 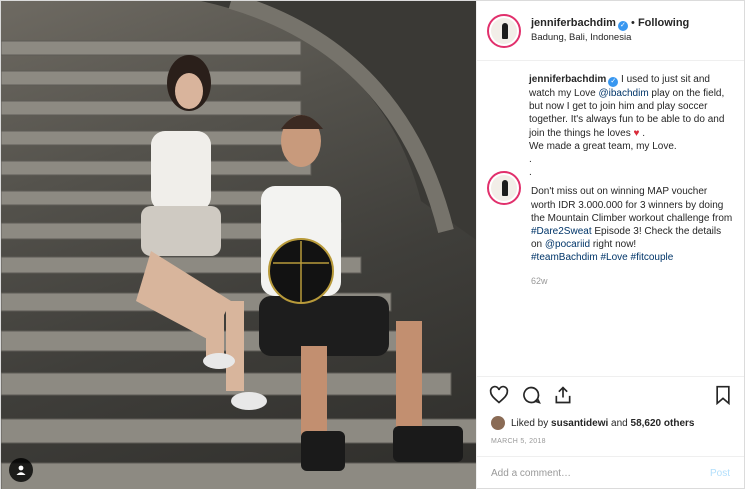 What do you see at coordinates (499, 395) in the screenshot?
I see `heart-icon` at bounding box center [499, 395].